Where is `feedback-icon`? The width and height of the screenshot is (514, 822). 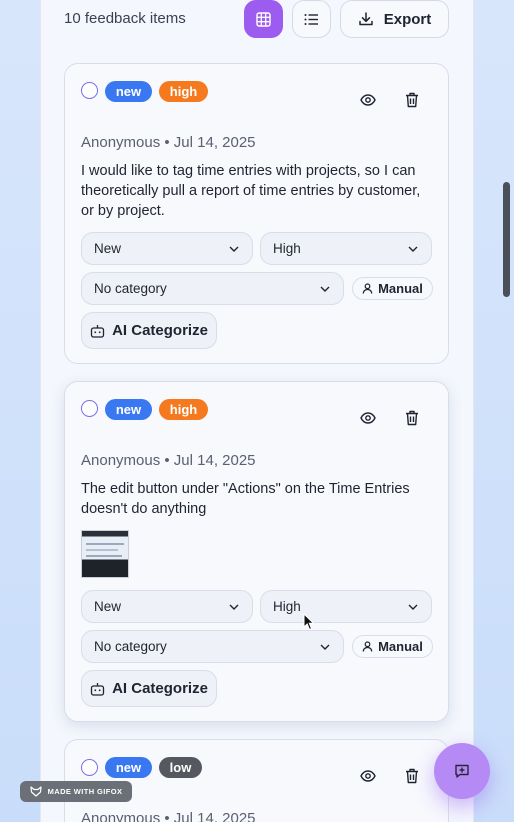
feedback-icon is located at coordinates (462, 771).